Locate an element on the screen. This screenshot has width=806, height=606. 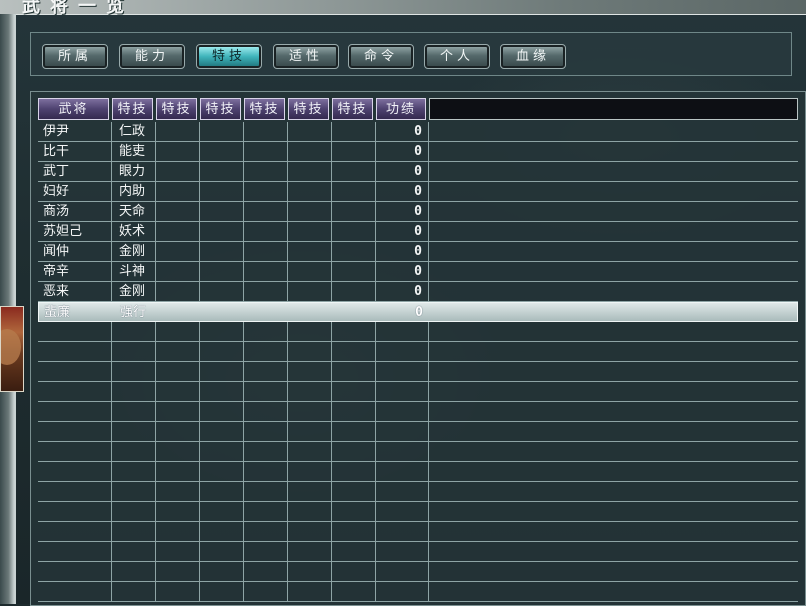
officer-skill: 内助 is located at coordinates (132, 191).